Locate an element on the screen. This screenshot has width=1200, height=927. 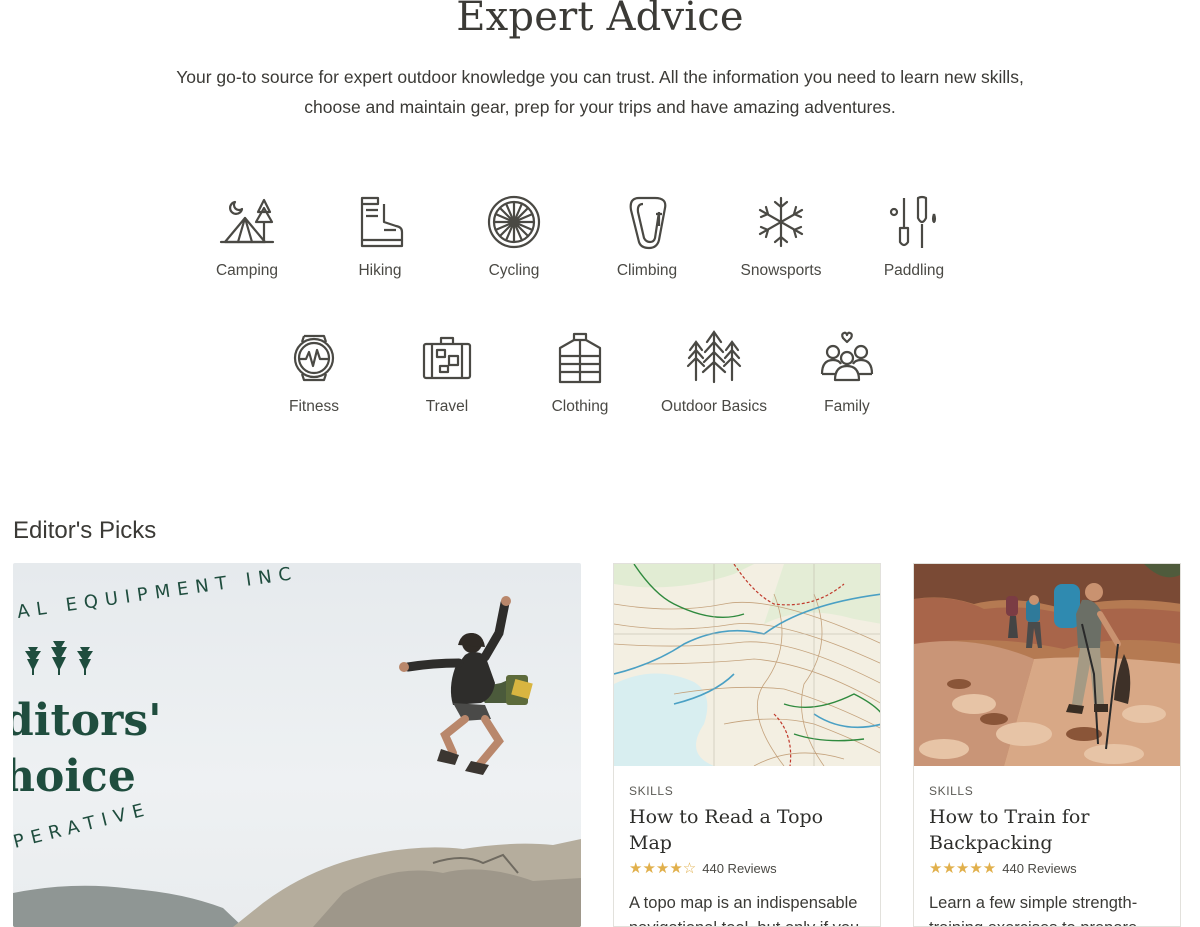
editors-picks-heading: Editor's Picks is located at coordinates (85, 530).